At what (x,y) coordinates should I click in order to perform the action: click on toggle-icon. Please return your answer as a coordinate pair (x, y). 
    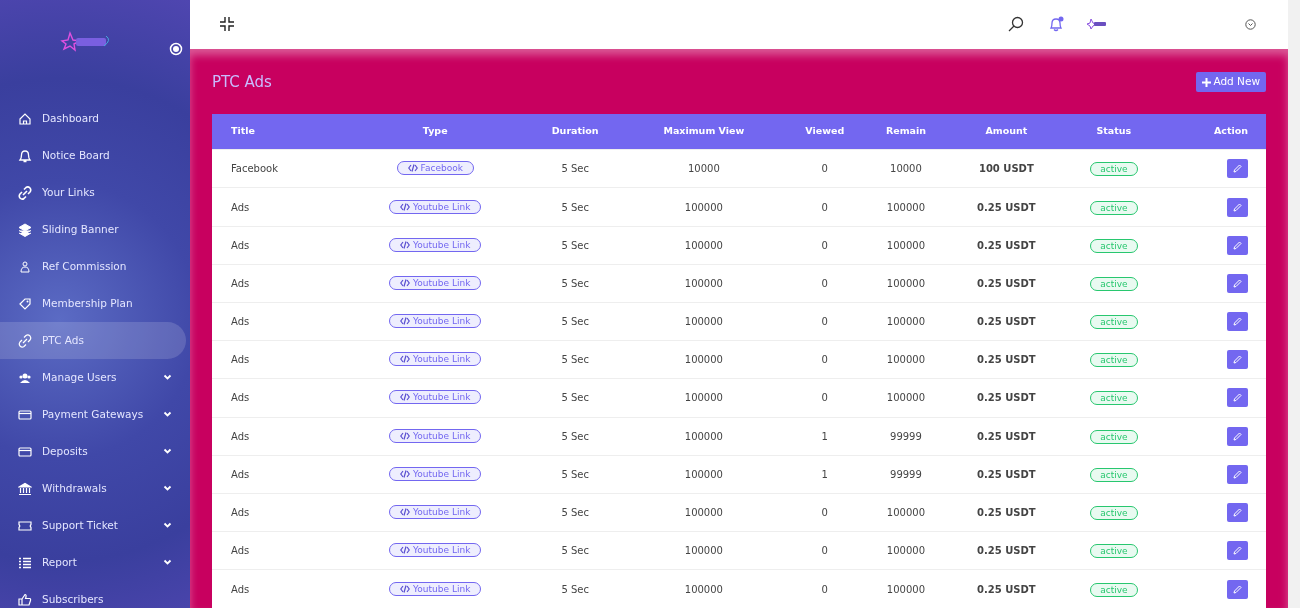
    Looking at the image, I should click on (176, 49).